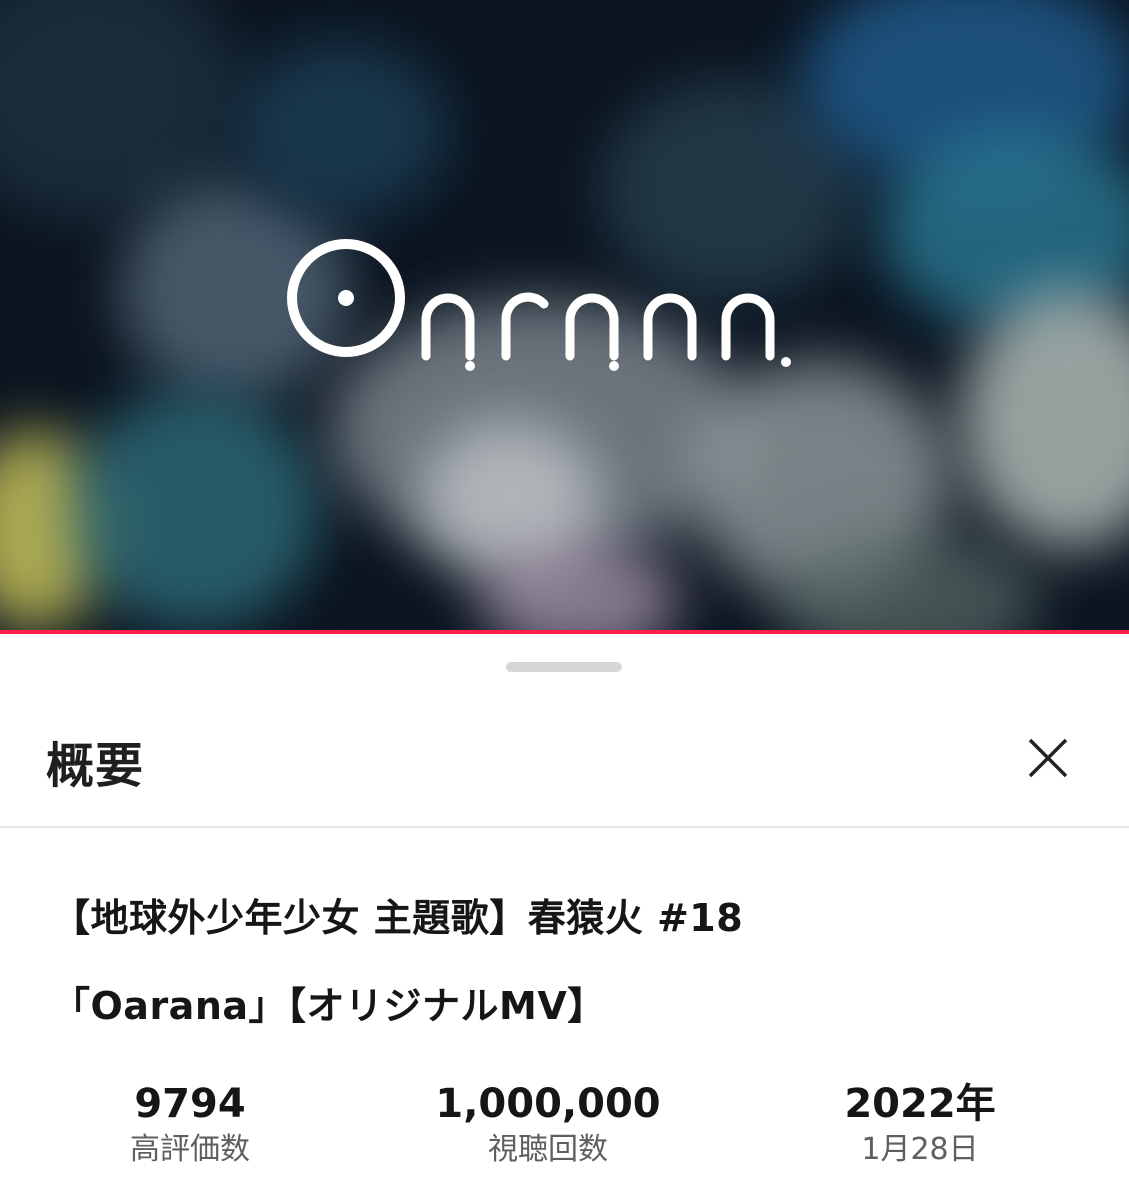  I want to click on video-title: 【地球外少年少女 主題歌】春猿火 #18 「Oarana」【オリジナルMV】, so click(567, 962).